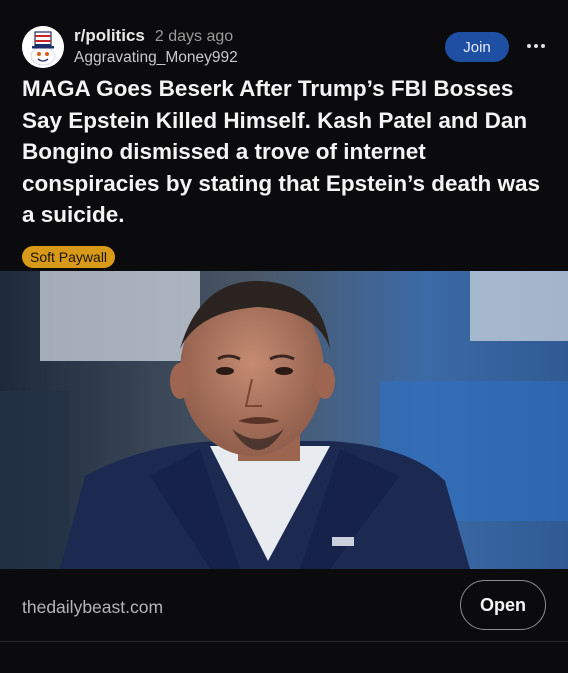 Image resolution: width=568 pixels, height=673 pixels. Describe the element at coordinates (284, 641) in the screenshot. I see `divider` at that location.